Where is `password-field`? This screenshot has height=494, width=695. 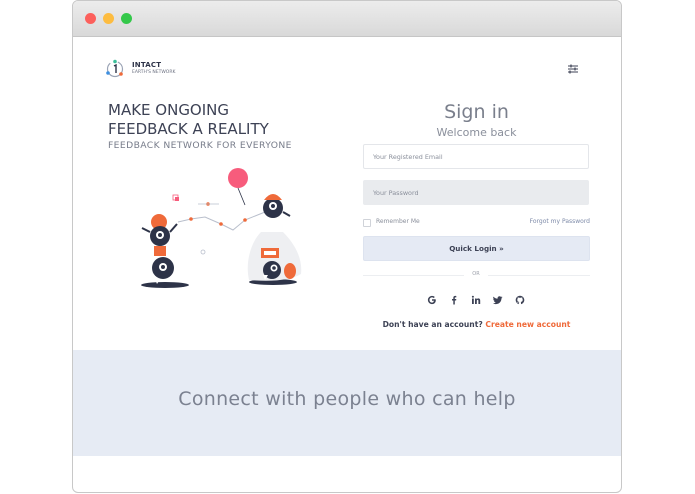 password-field is located at coordinates (476, 192).